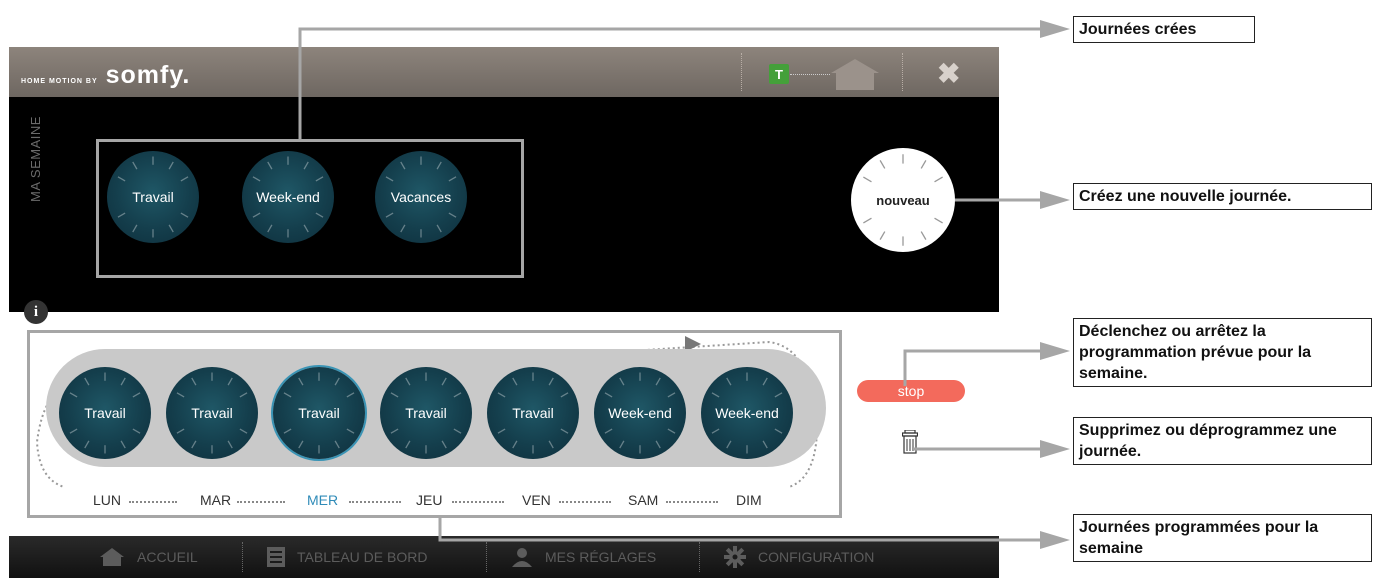 The height and width of the screenshot is (578, 1379). Describe the element at coordinates (421, 197) in the screenshot. I see `dial-label: Vacances` at that location.